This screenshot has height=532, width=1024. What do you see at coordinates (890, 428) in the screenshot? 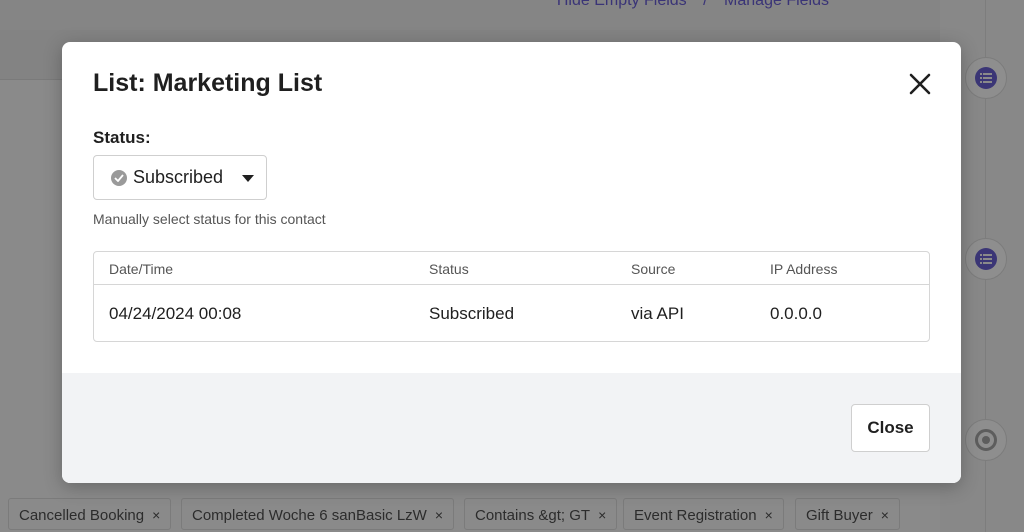
I see `close-button: Close` at bounding box center [890, 428].